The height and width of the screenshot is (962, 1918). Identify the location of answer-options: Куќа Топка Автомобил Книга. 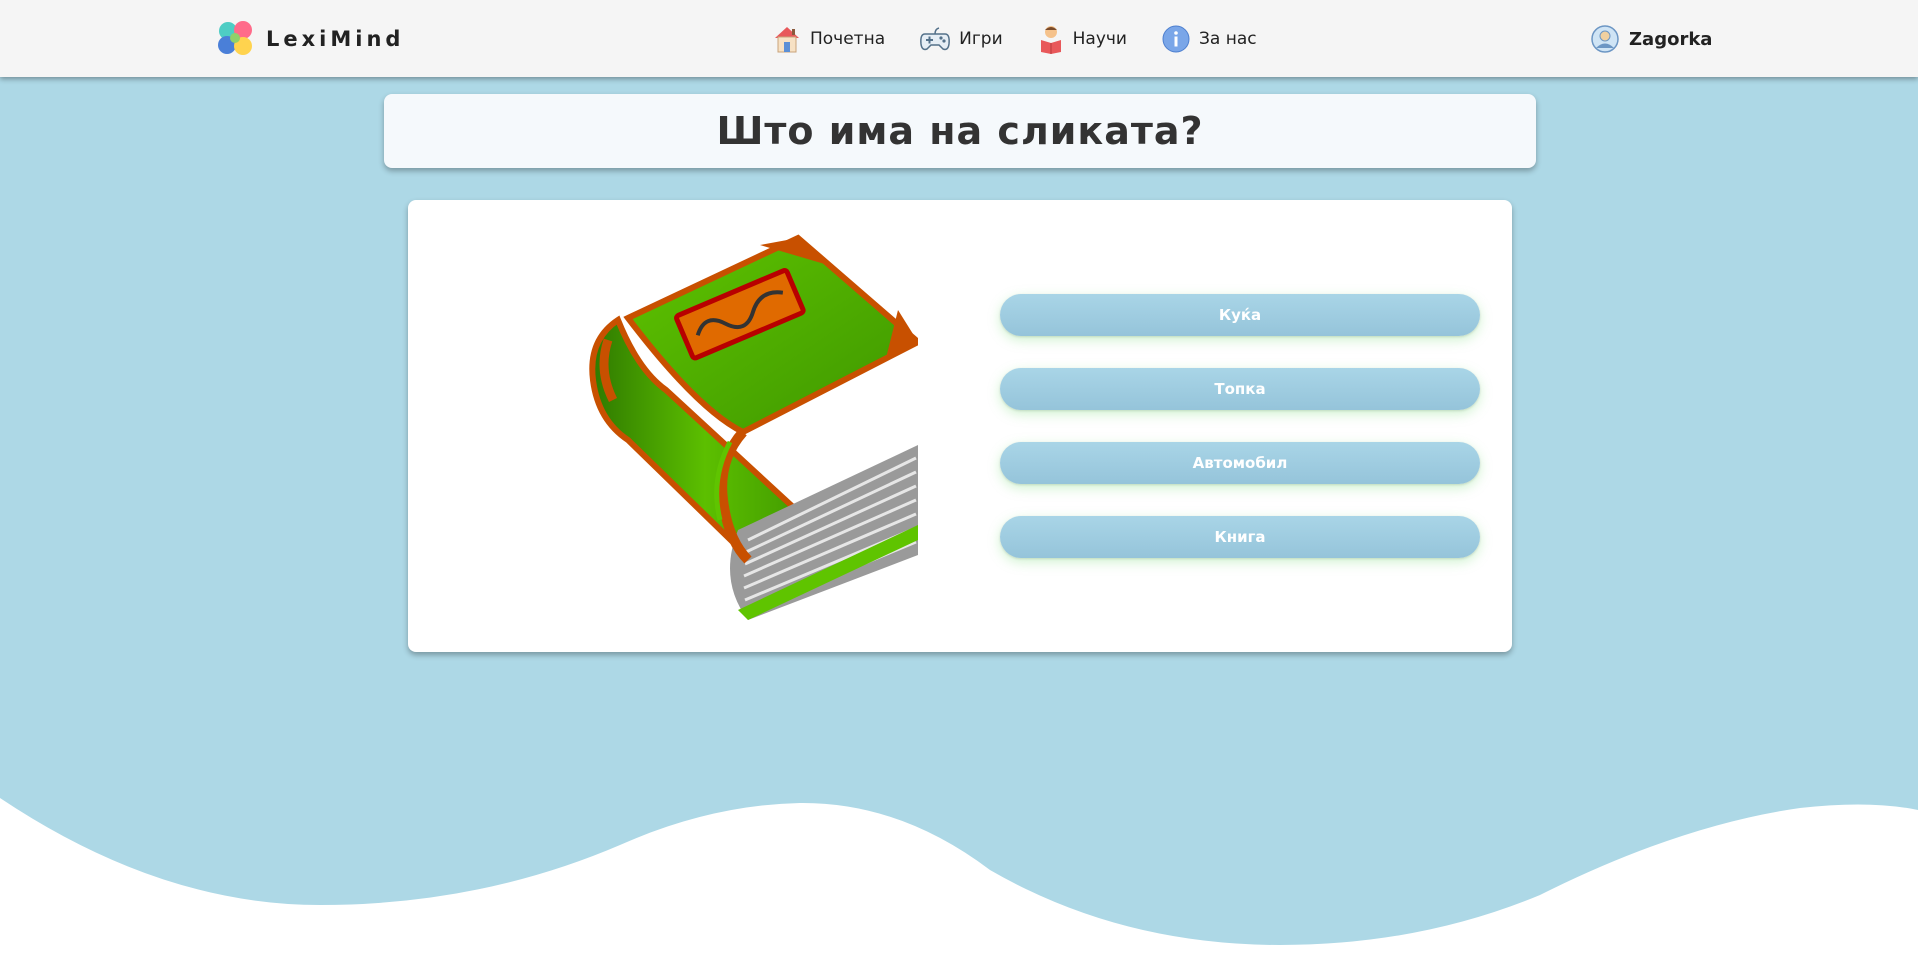
(1240, 442).